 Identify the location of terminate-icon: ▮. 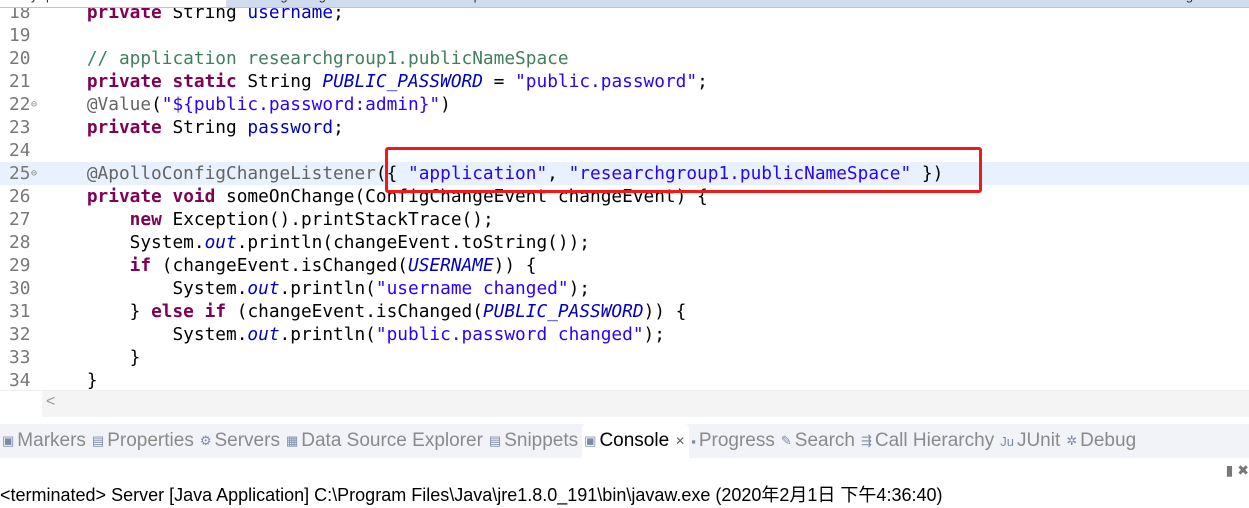
(1230, 470).